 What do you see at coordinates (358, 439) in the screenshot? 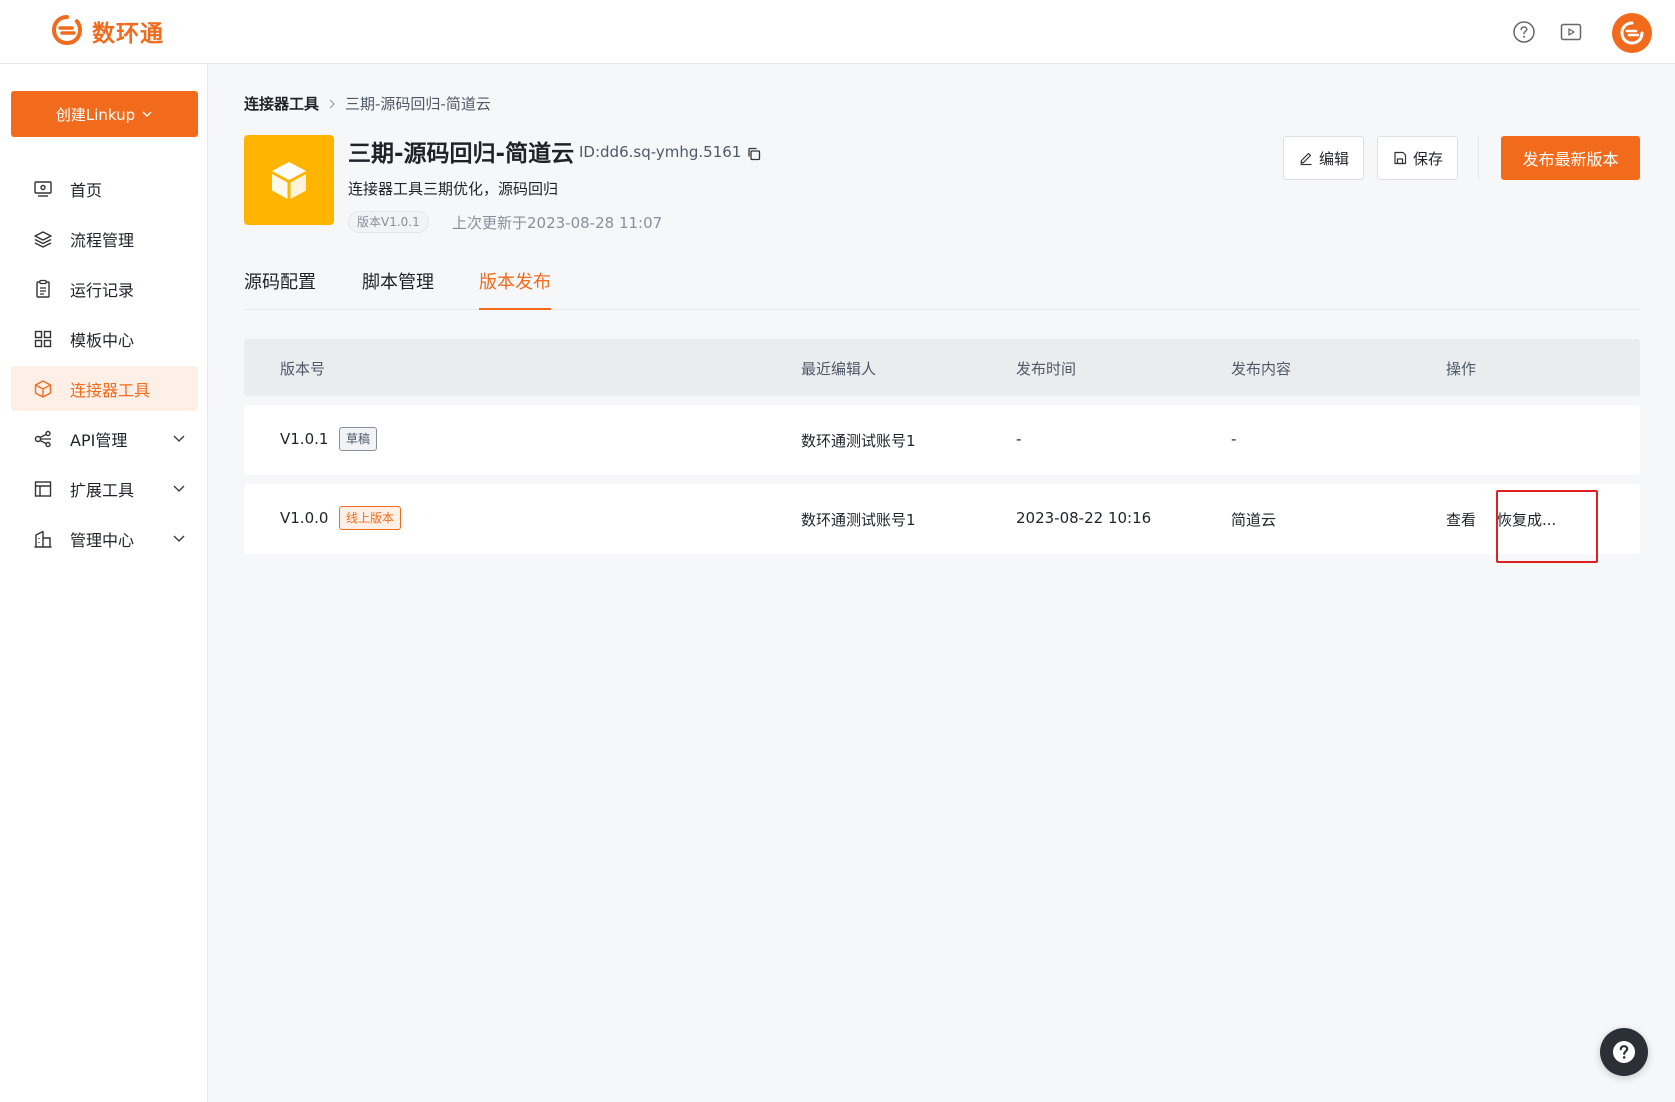
I see `draft-badge: 草稿` at bounding box center [358, 439].